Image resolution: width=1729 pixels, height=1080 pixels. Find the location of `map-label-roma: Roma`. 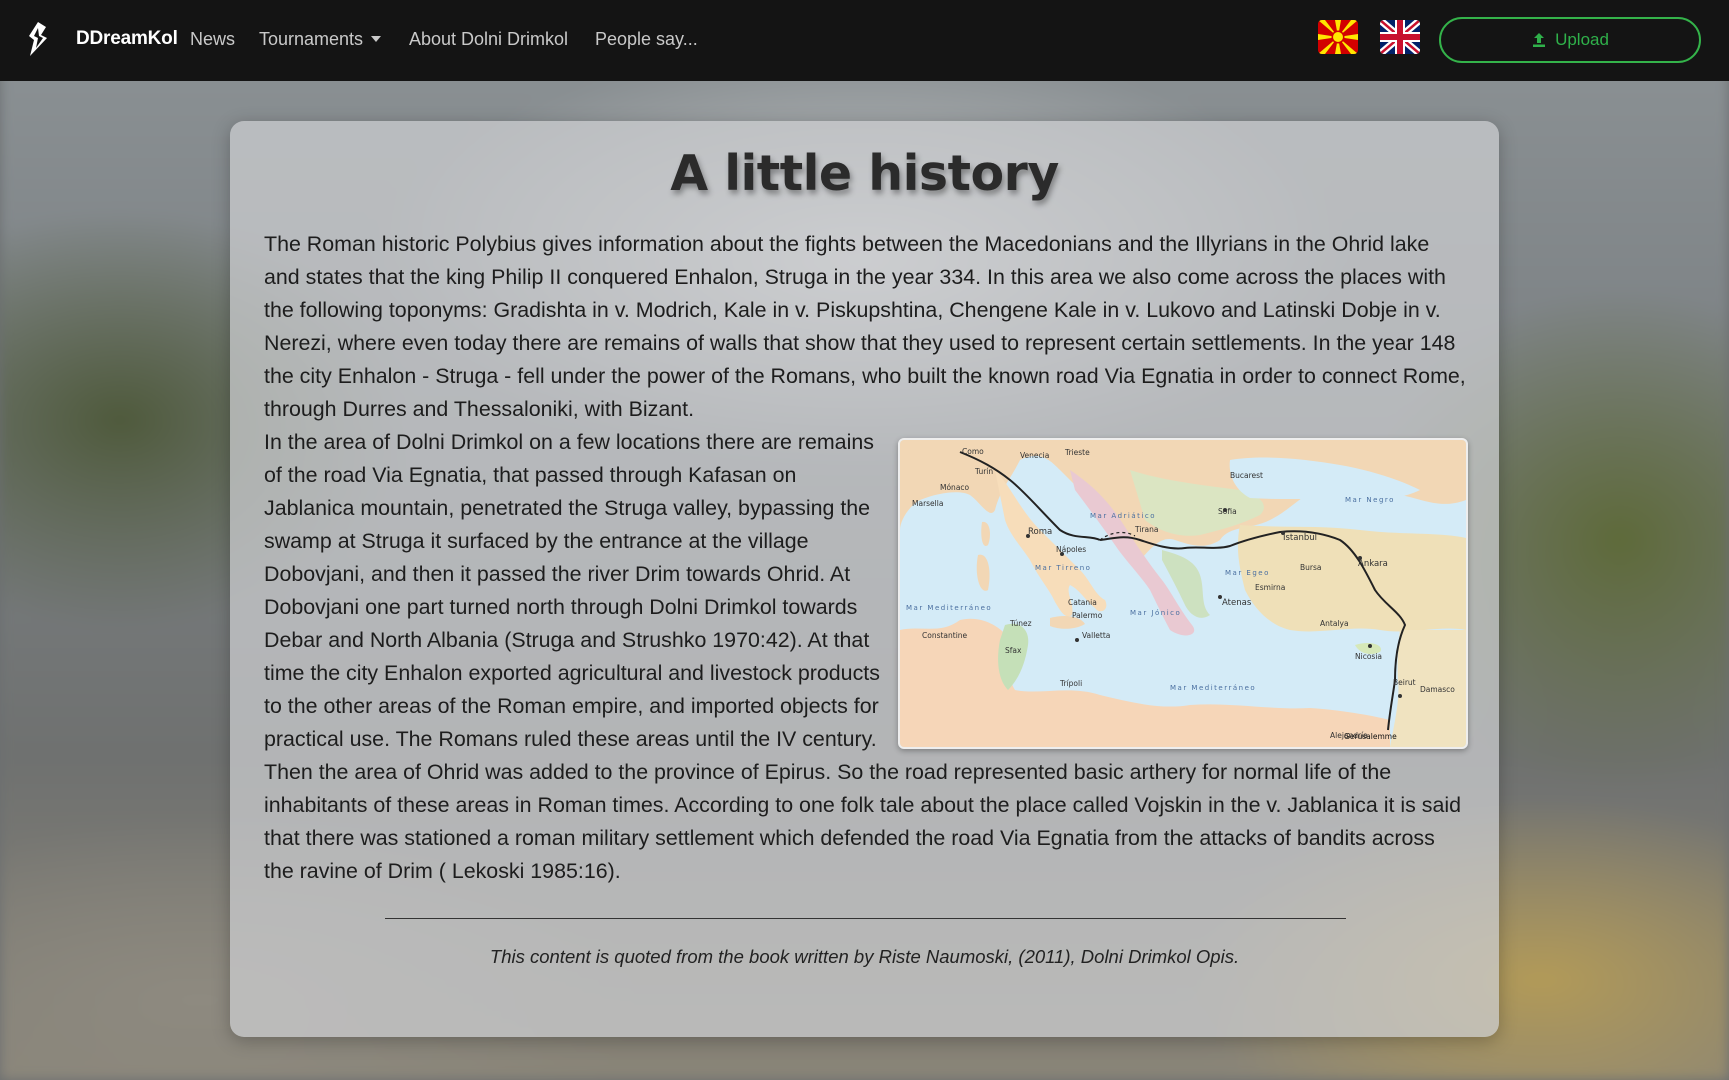

map-label-roma: Roma is located at coordinates (1040, 532).